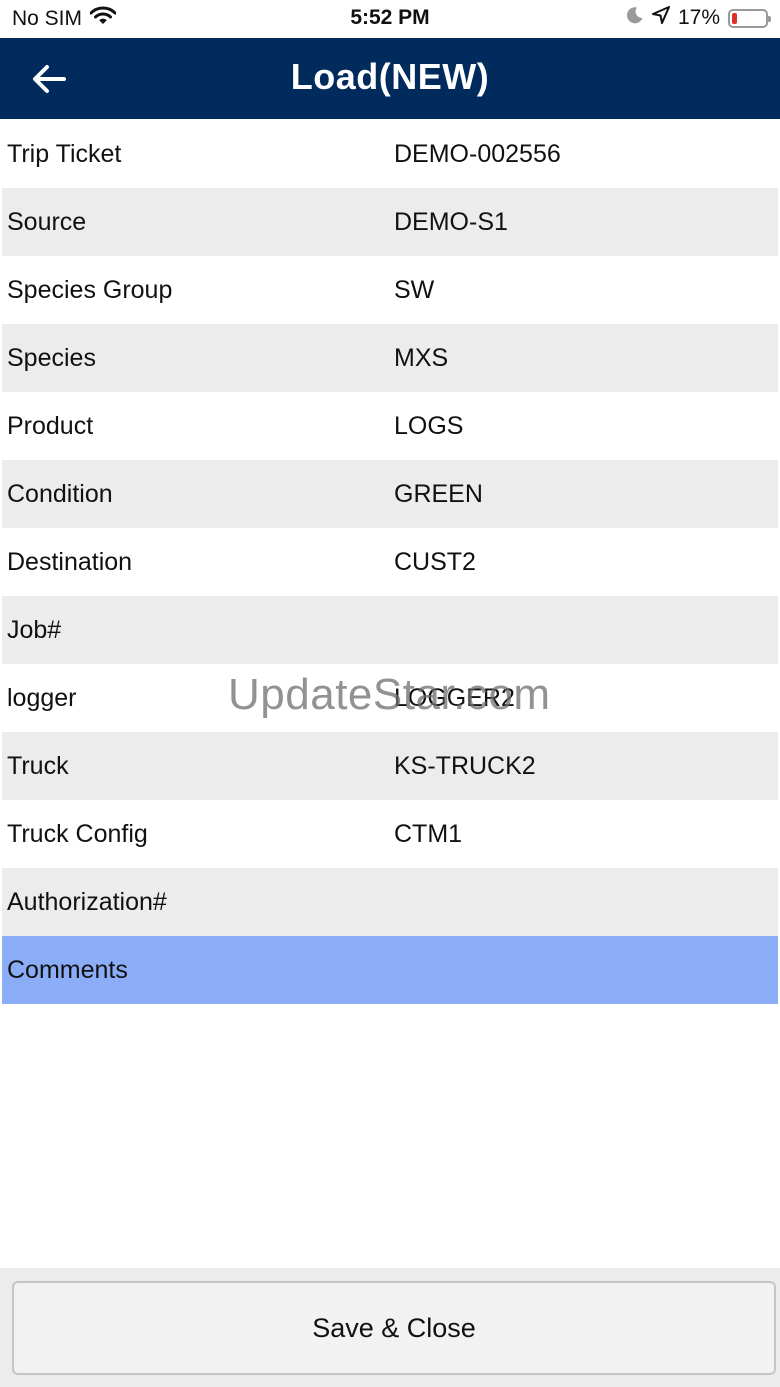 The image size is (780, 1387). Describe the element at coordinates (390, 222) in the screenshot. I see `field-row-source: Source DEMO-S1` at that location.